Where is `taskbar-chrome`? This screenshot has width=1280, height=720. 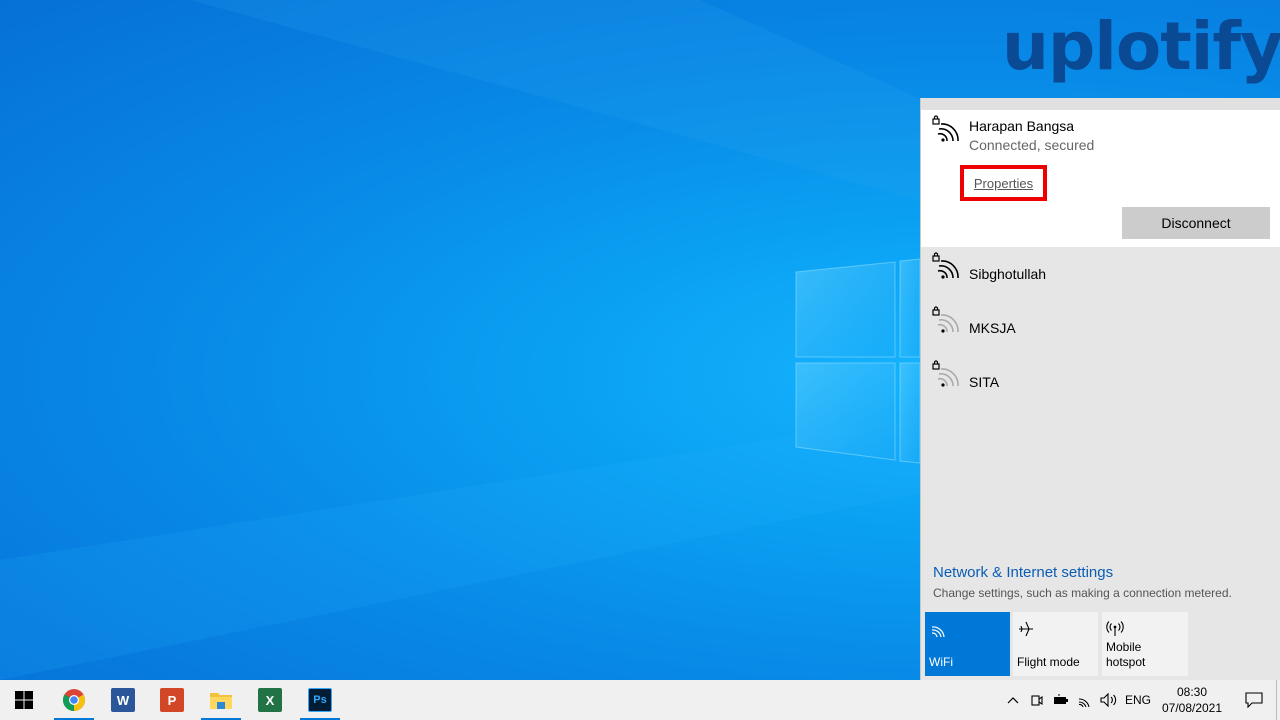 taskbar-chrome is located at coordinates (74, 700).